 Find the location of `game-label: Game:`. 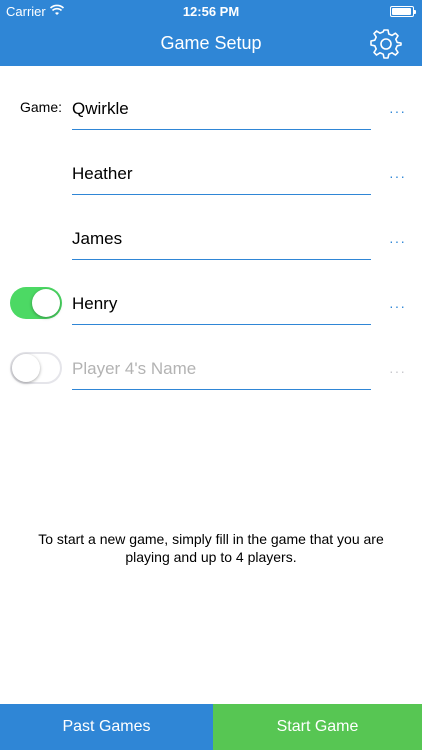

game-label: Game: is located at coordinates (41, 107).